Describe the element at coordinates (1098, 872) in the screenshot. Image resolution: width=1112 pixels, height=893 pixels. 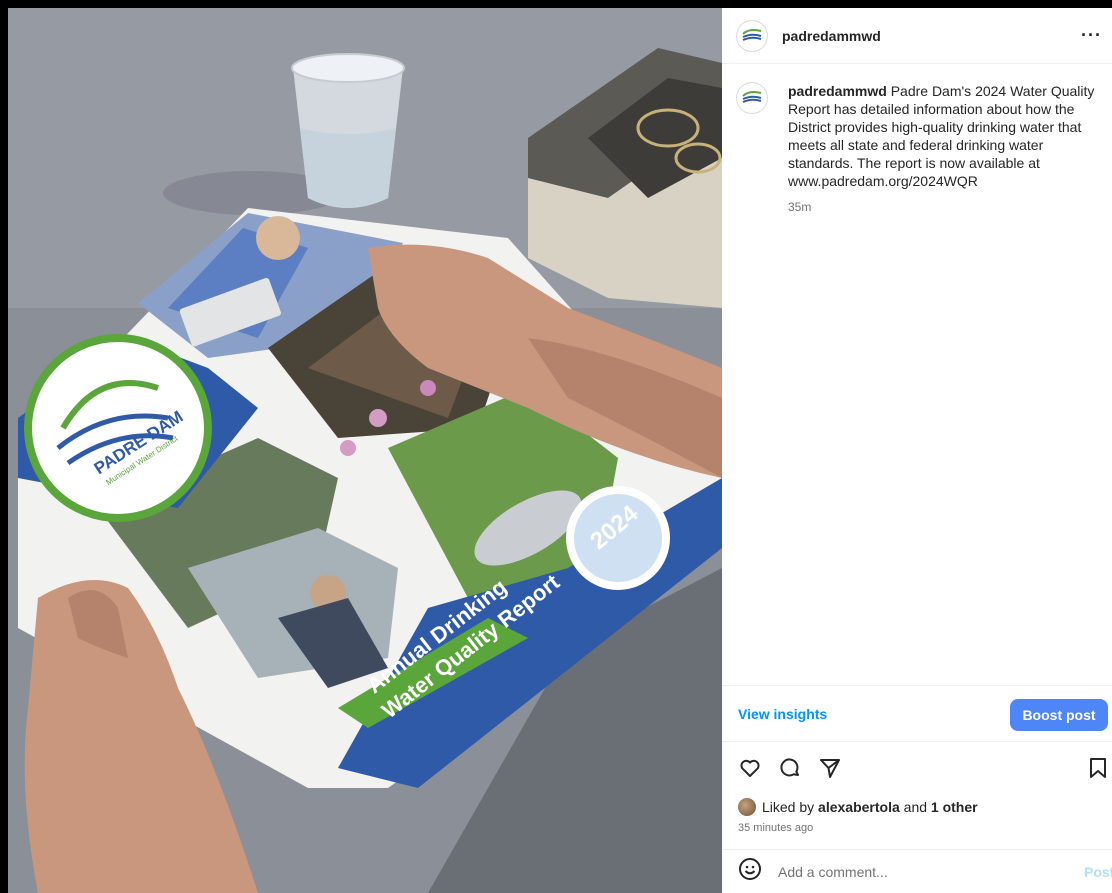
I see `post-comment-button: Post` at that location.